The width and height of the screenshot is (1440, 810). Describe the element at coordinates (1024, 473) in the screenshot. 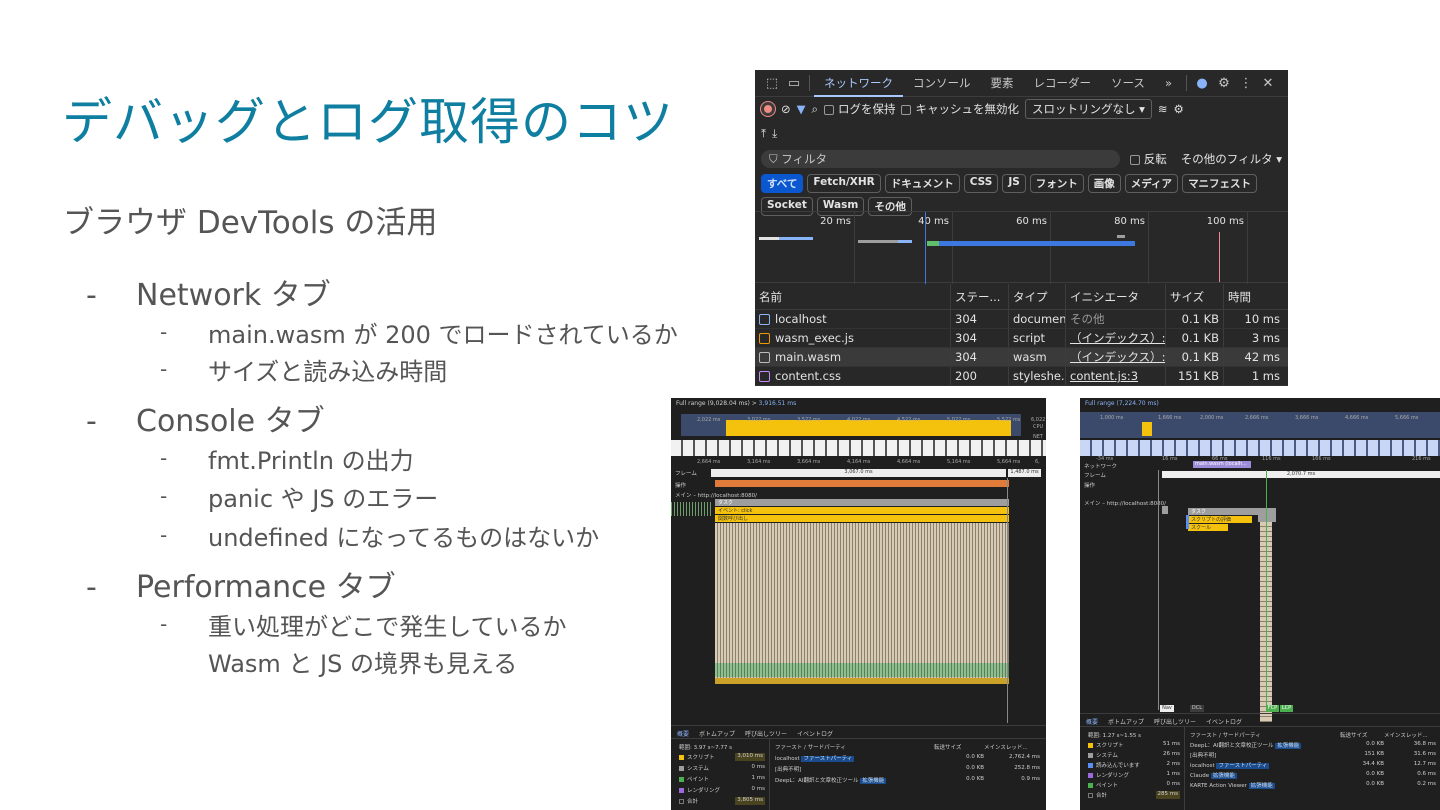

I see `frame-bar: 1,487.0 ms` at that location.